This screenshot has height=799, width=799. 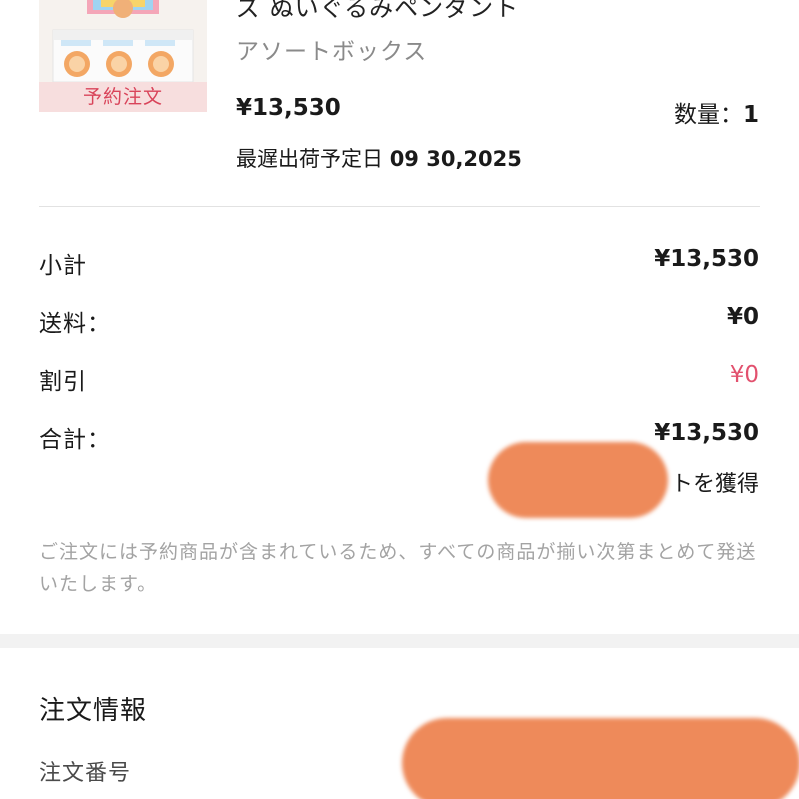 I want to click on preorder-tag: 予約注文, so click(x=123, y=97).